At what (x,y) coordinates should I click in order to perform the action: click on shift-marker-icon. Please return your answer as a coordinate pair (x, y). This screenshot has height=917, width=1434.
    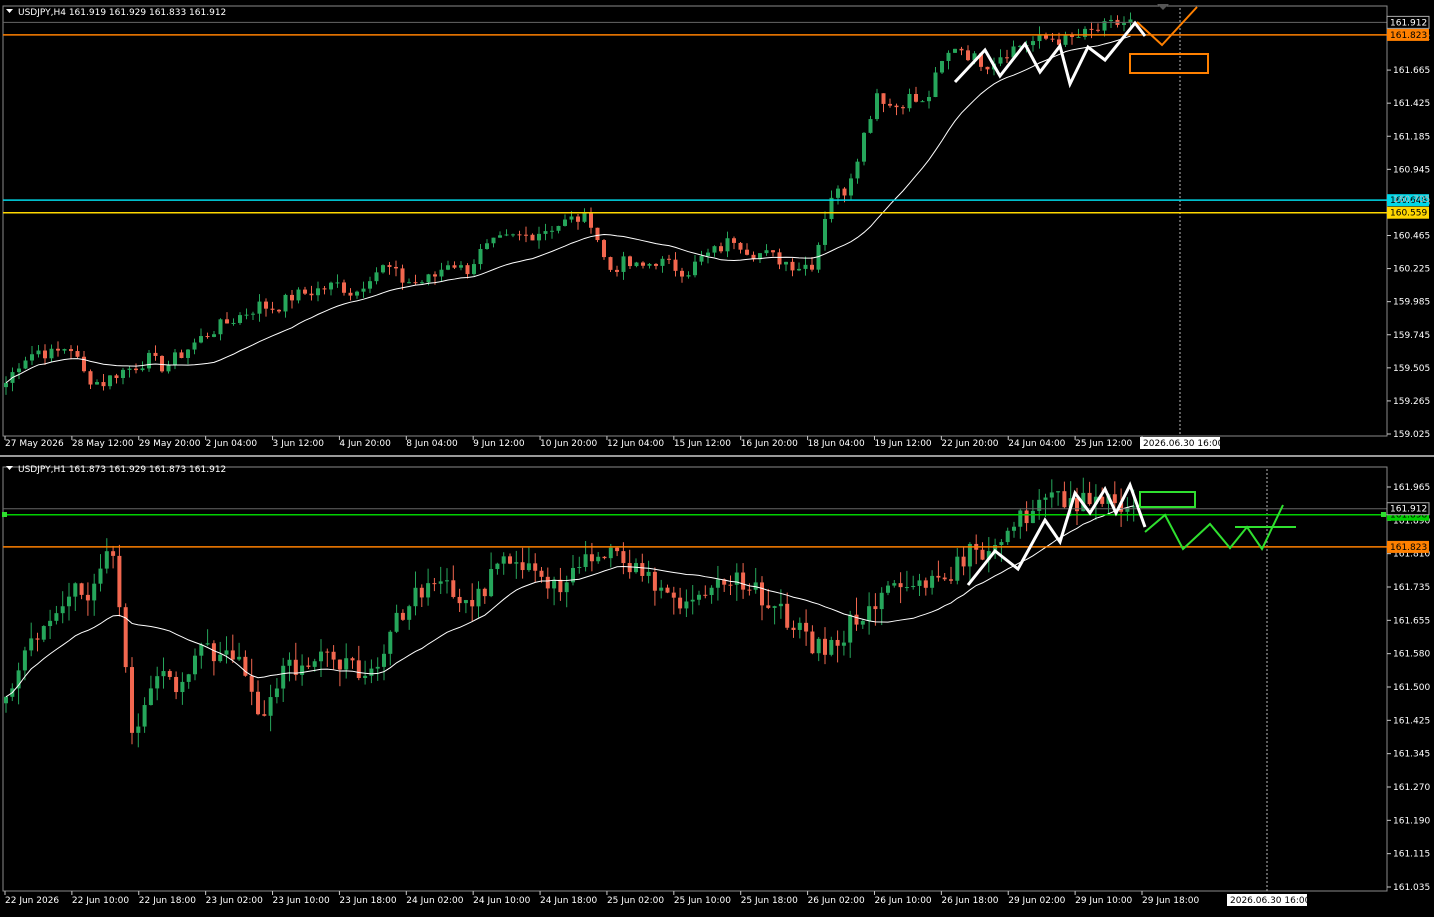
    Looking at the image, I should click on (1163, 7).